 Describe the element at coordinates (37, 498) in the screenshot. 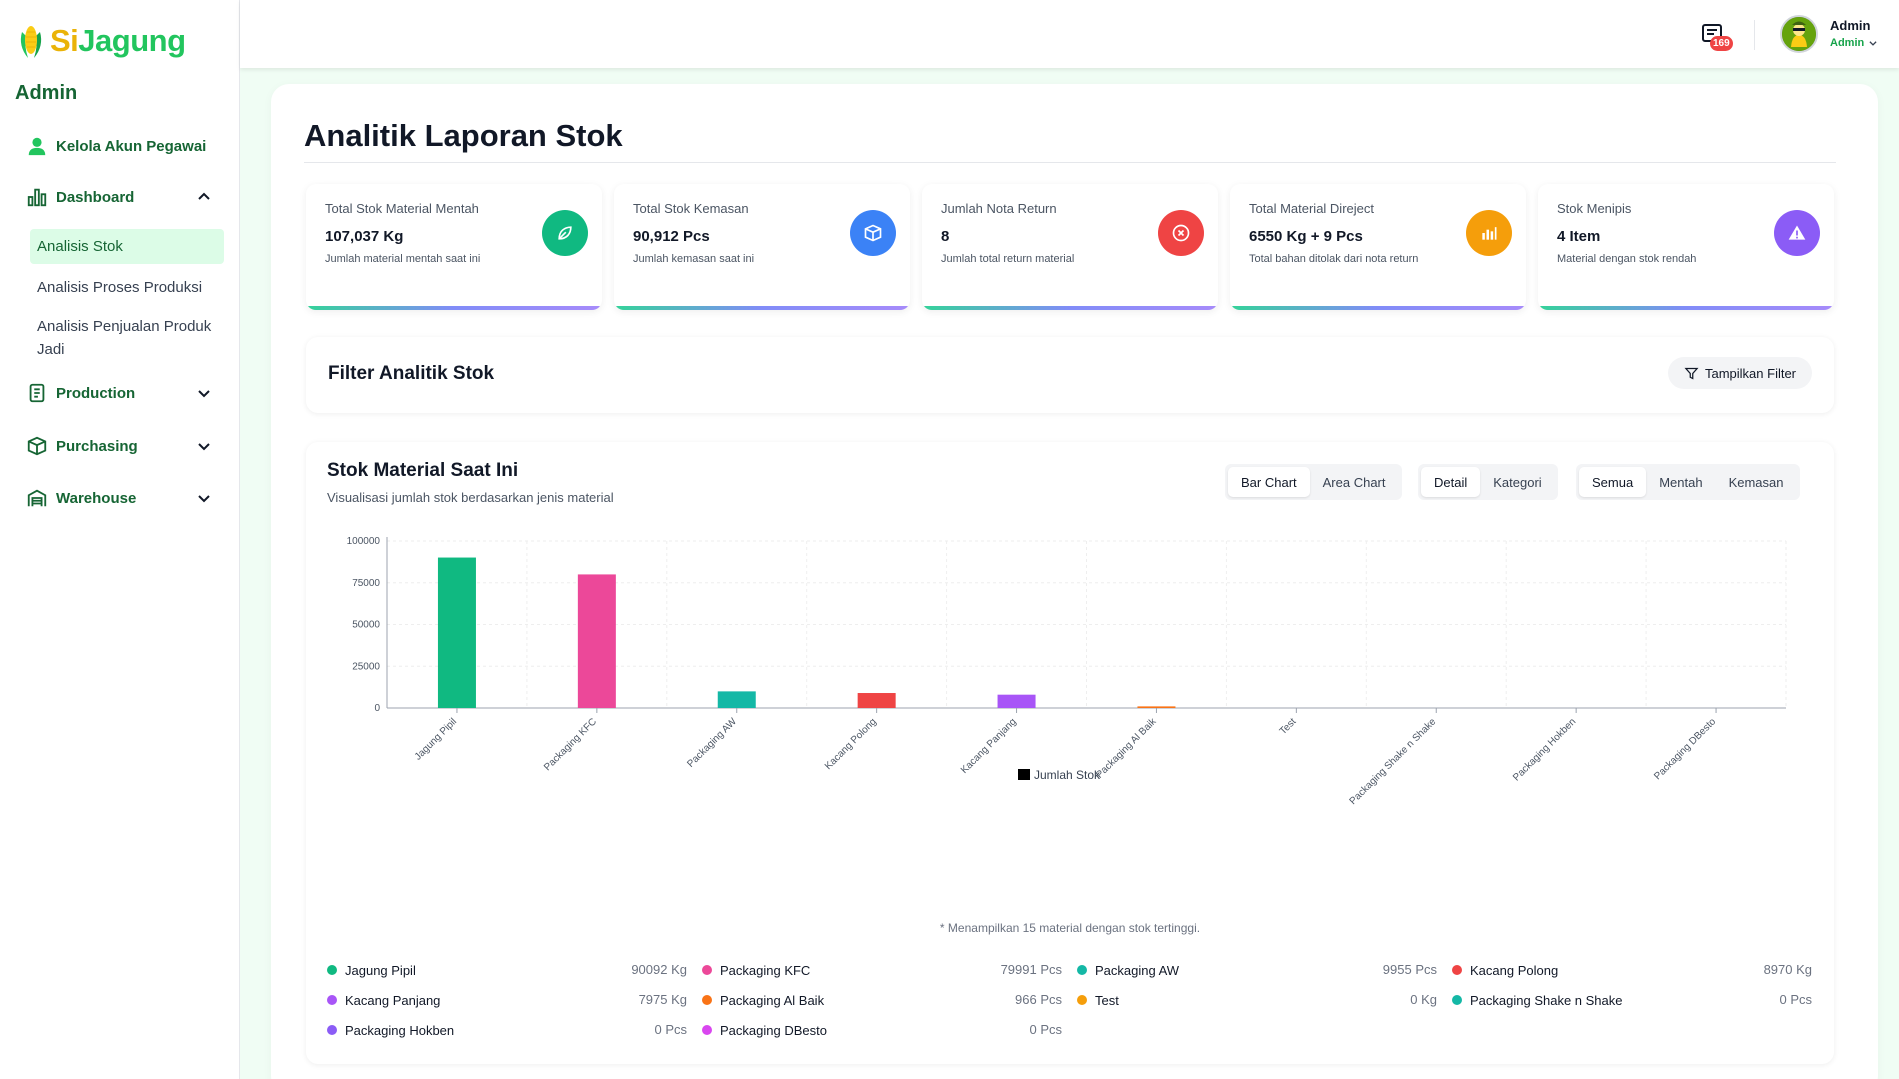

I see `warehouse-icon` at that location.